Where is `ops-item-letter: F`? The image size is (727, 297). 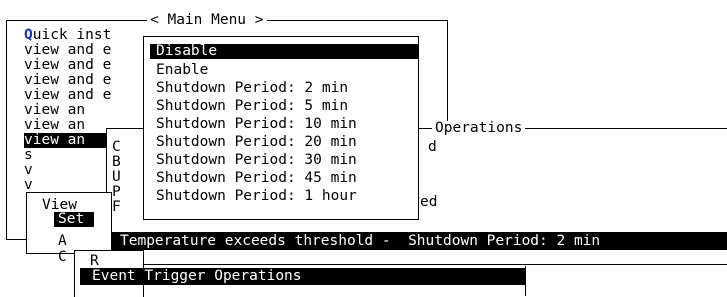 ops-item-letter: F is located at coordinates (116, 207).